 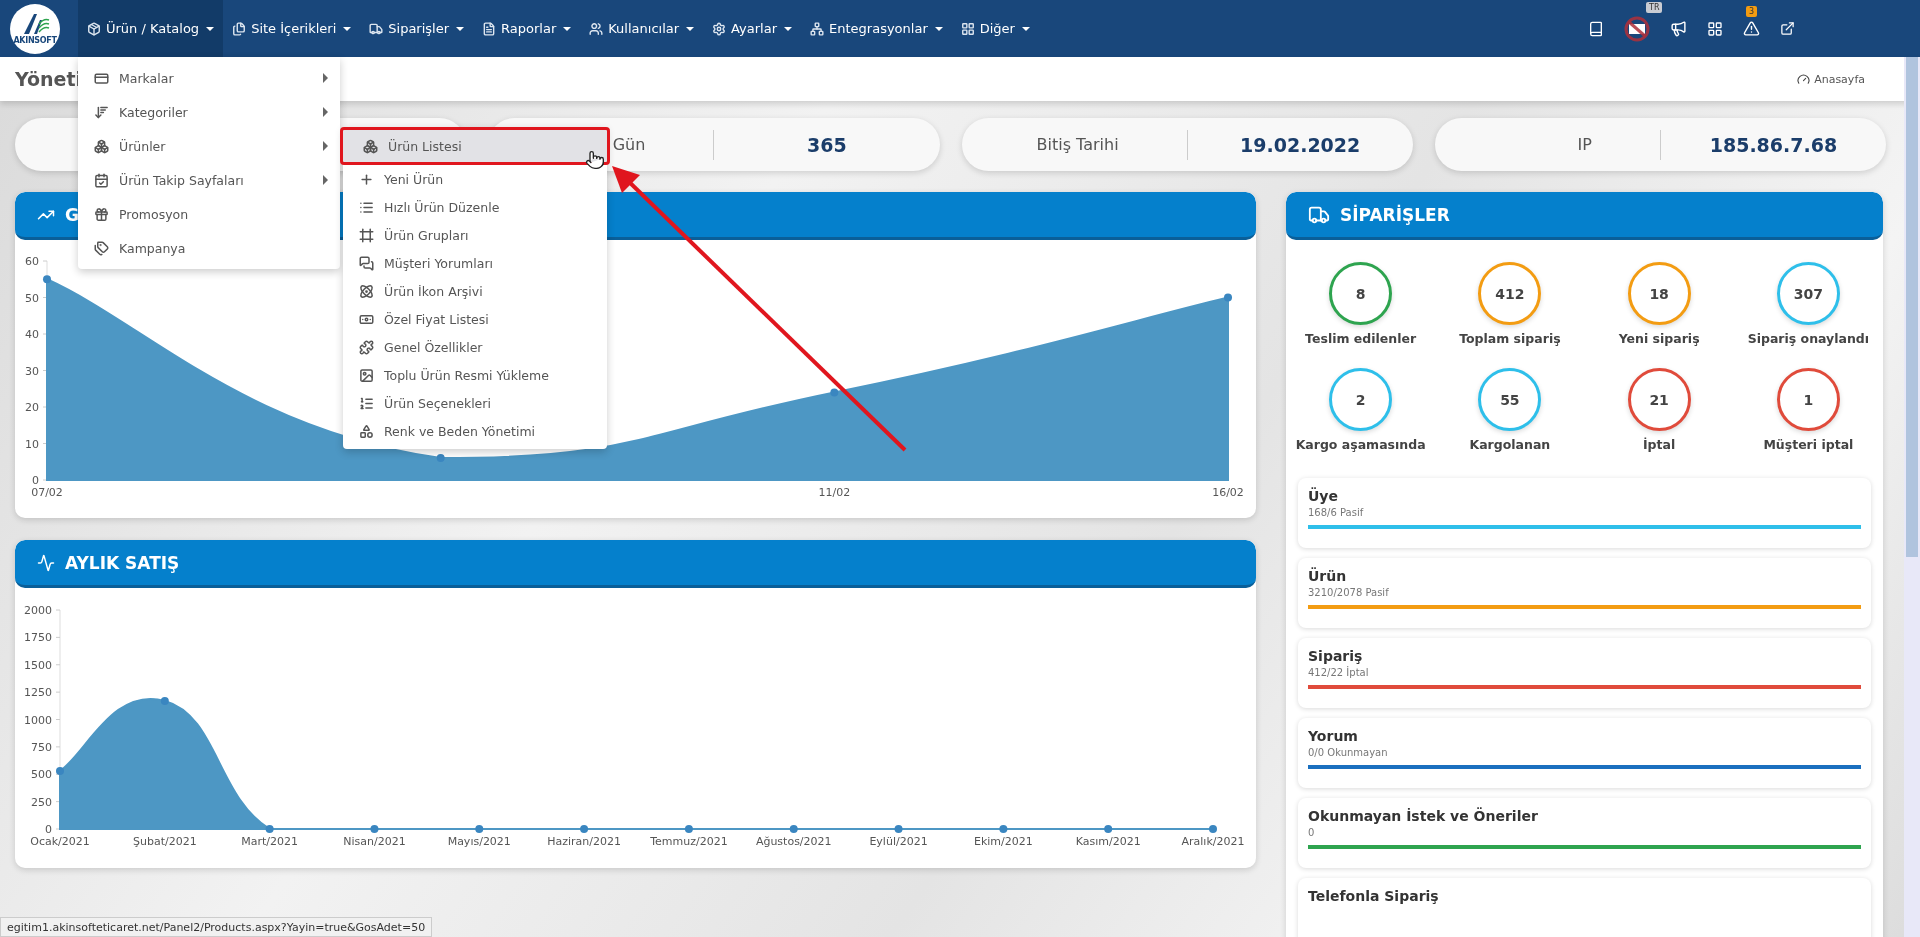 I want to click on nav-menu-item: Entegrasyonlar, so click(x=876, y=28).